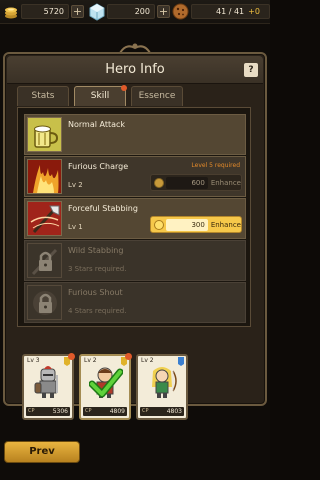  Describe the element at coordinates (97, 124) in the screenshot. I see `skill-name: Normal Attack` at that location.